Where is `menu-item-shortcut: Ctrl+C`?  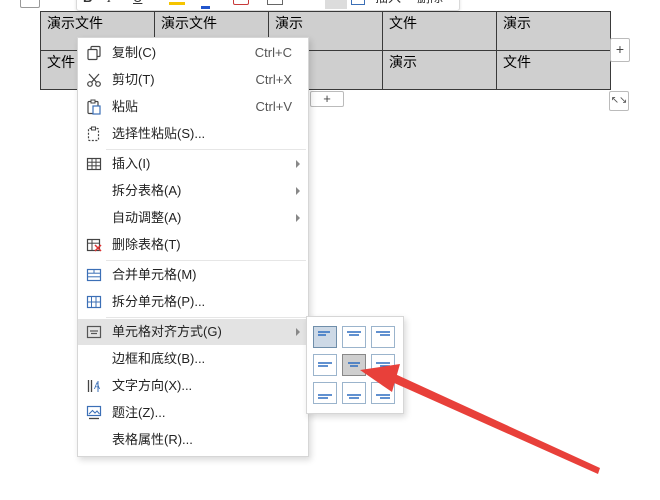 menu-item-shortcut: Ctrl+C is located at coordinates (273, 52).